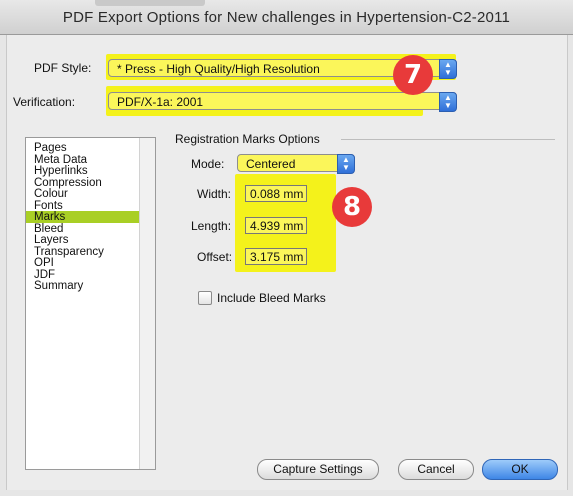 The width and height of the screenshot is (573, 496). What do you see at coordinates (448, 139) in the screenshot?
I see `group-divider` at bounding box center [448, 139].